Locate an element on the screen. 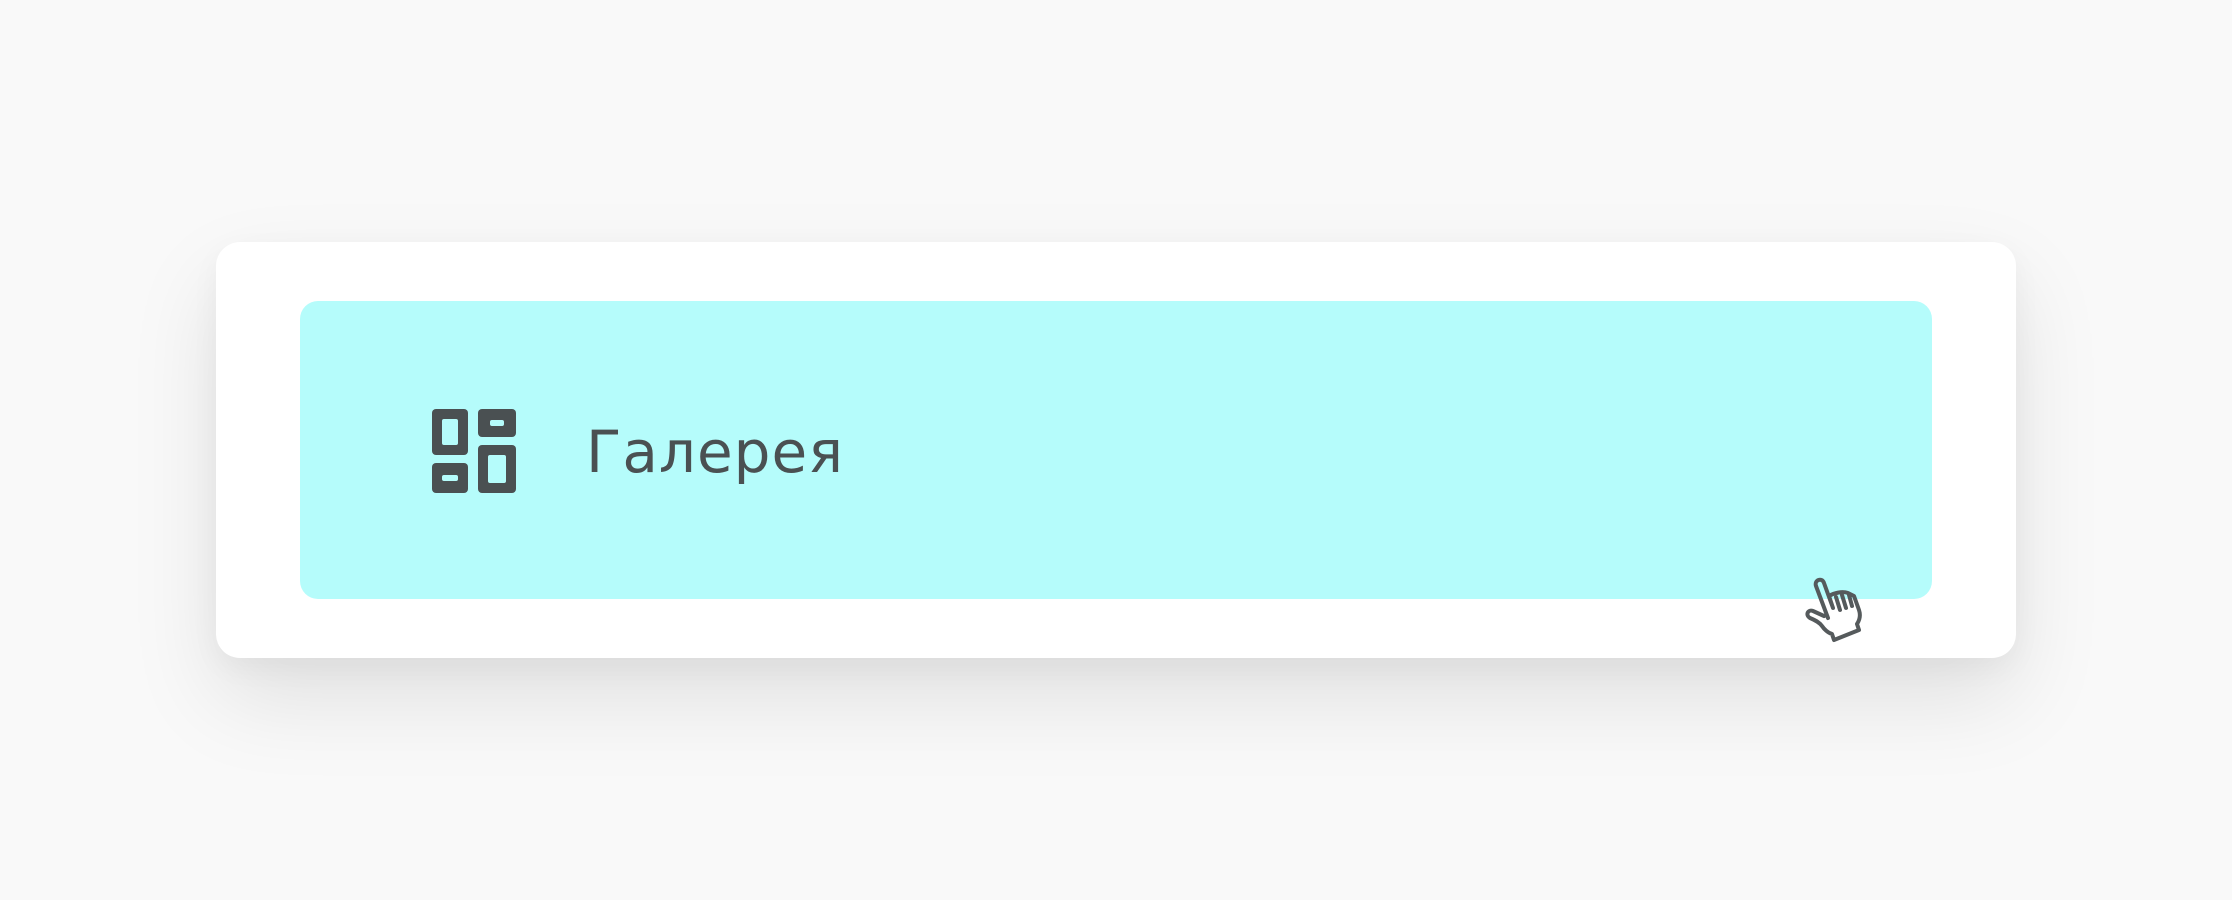 The height and width of the screenshot is (900, 2232). gallery-menu-label: Галерея is located at coordinates (715, 452).